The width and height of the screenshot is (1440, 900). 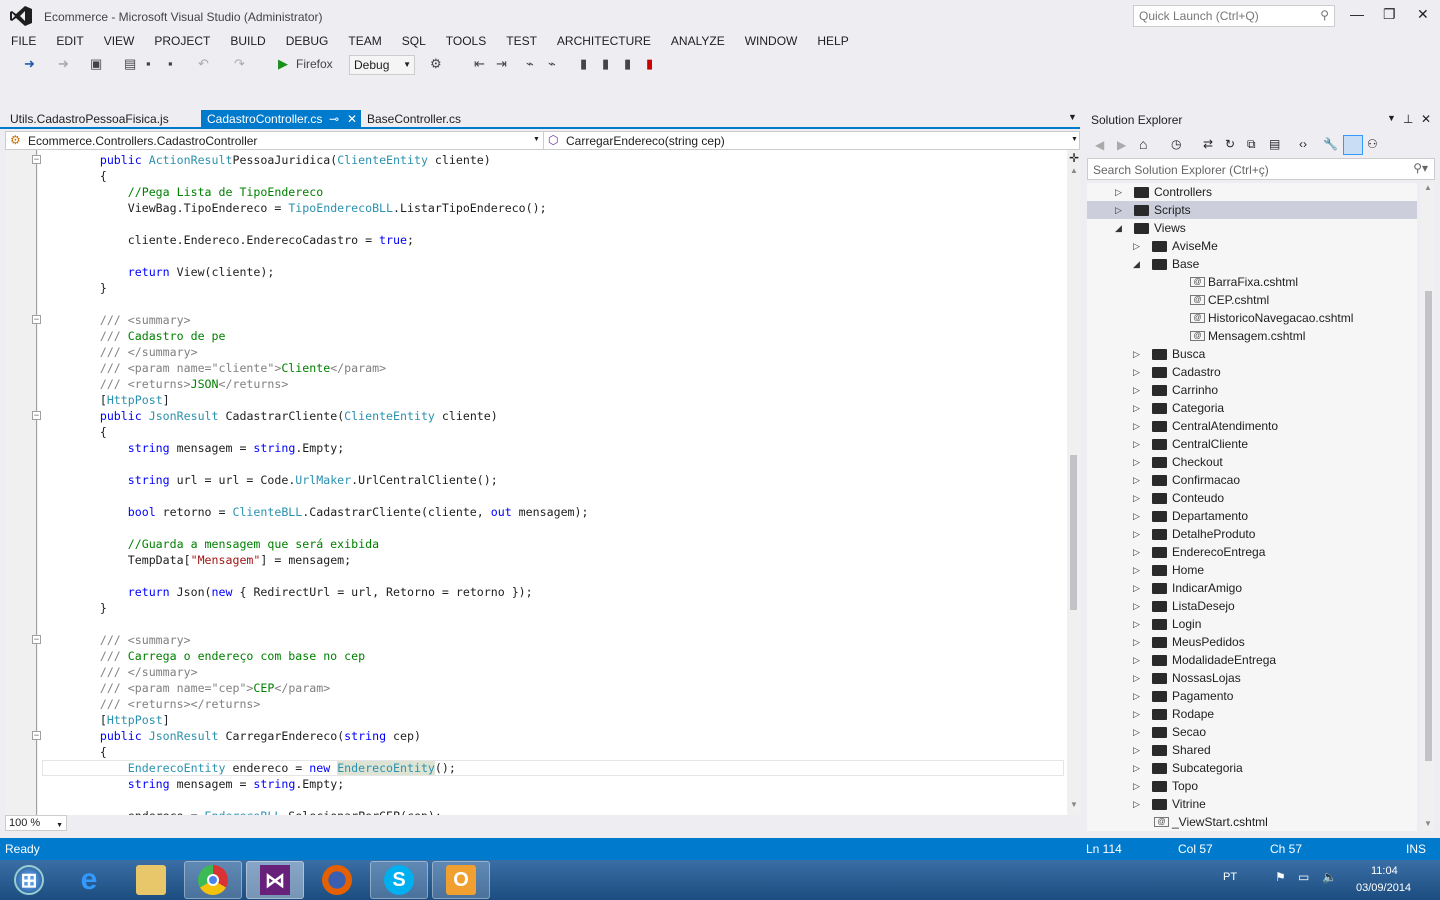 What do you see at coordinates (239, 64) in the screenshot?
I see `redo-icon: ↷` at bounding box center [239, 64].